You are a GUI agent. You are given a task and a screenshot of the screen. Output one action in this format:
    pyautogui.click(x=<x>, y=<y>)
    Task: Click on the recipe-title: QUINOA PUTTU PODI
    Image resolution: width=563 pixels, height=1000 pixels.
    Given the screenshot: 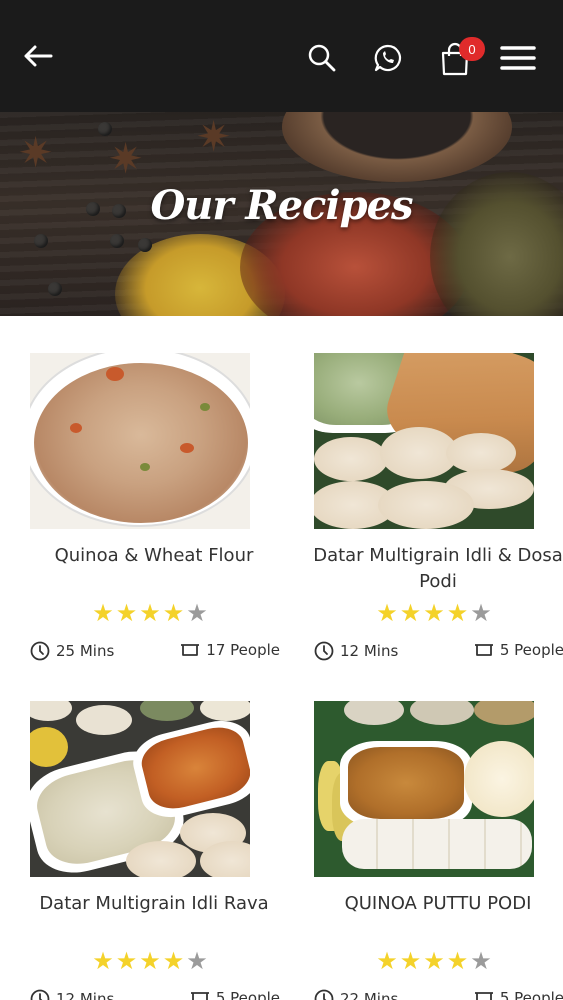 What is the action you would take?
    pyautogui.click(x=431, y=904)
    